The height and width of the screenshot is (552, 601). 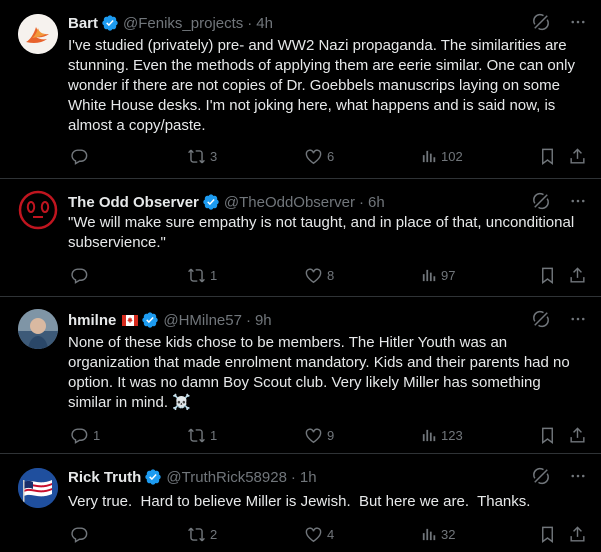 I want to click on like-count: 8, so click(x=331, y=275).